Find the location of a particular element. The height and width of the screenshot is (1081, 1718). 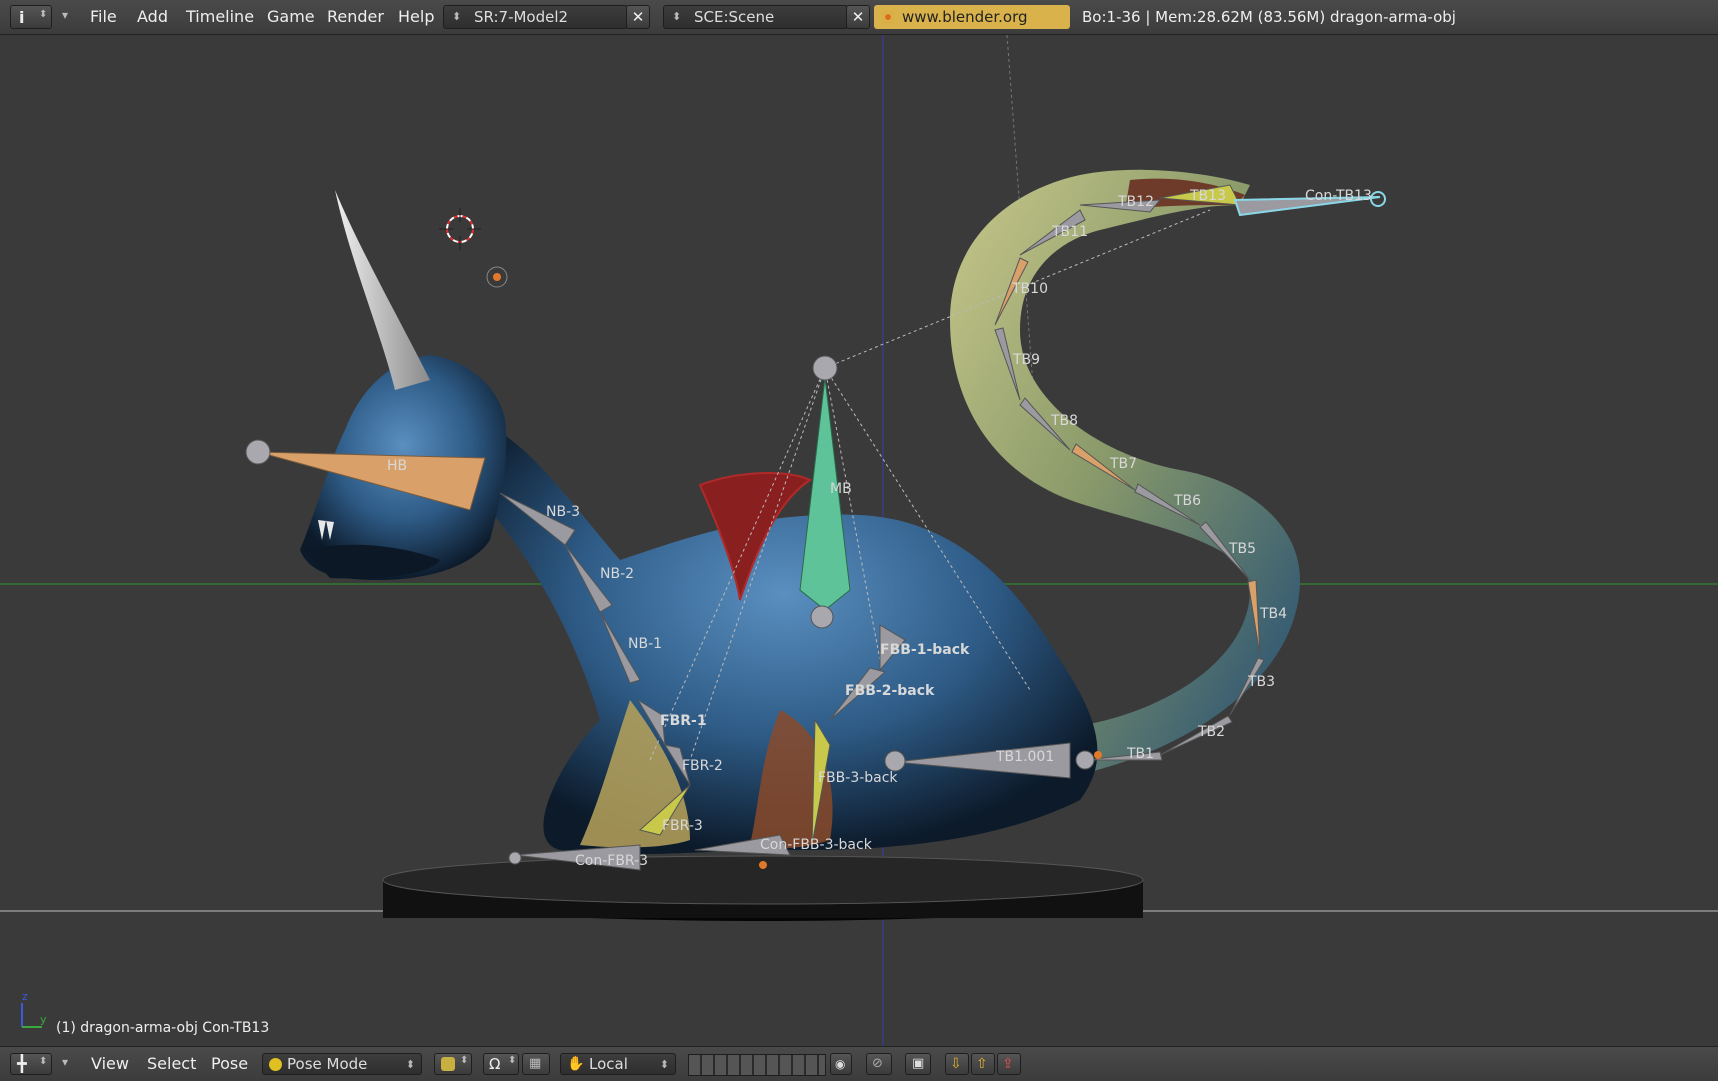

ik-target-dot-back is located at coordinates (763, 865).